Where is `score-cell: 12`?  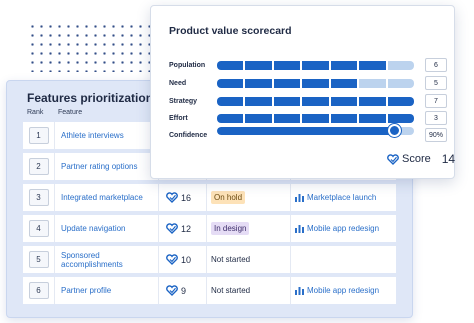
score-cell: 12 is located at coordinates (183, 228).